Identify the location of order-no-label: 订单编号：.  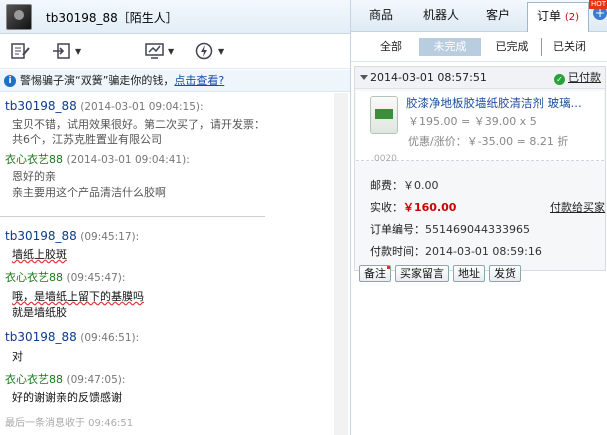
(397, 229).